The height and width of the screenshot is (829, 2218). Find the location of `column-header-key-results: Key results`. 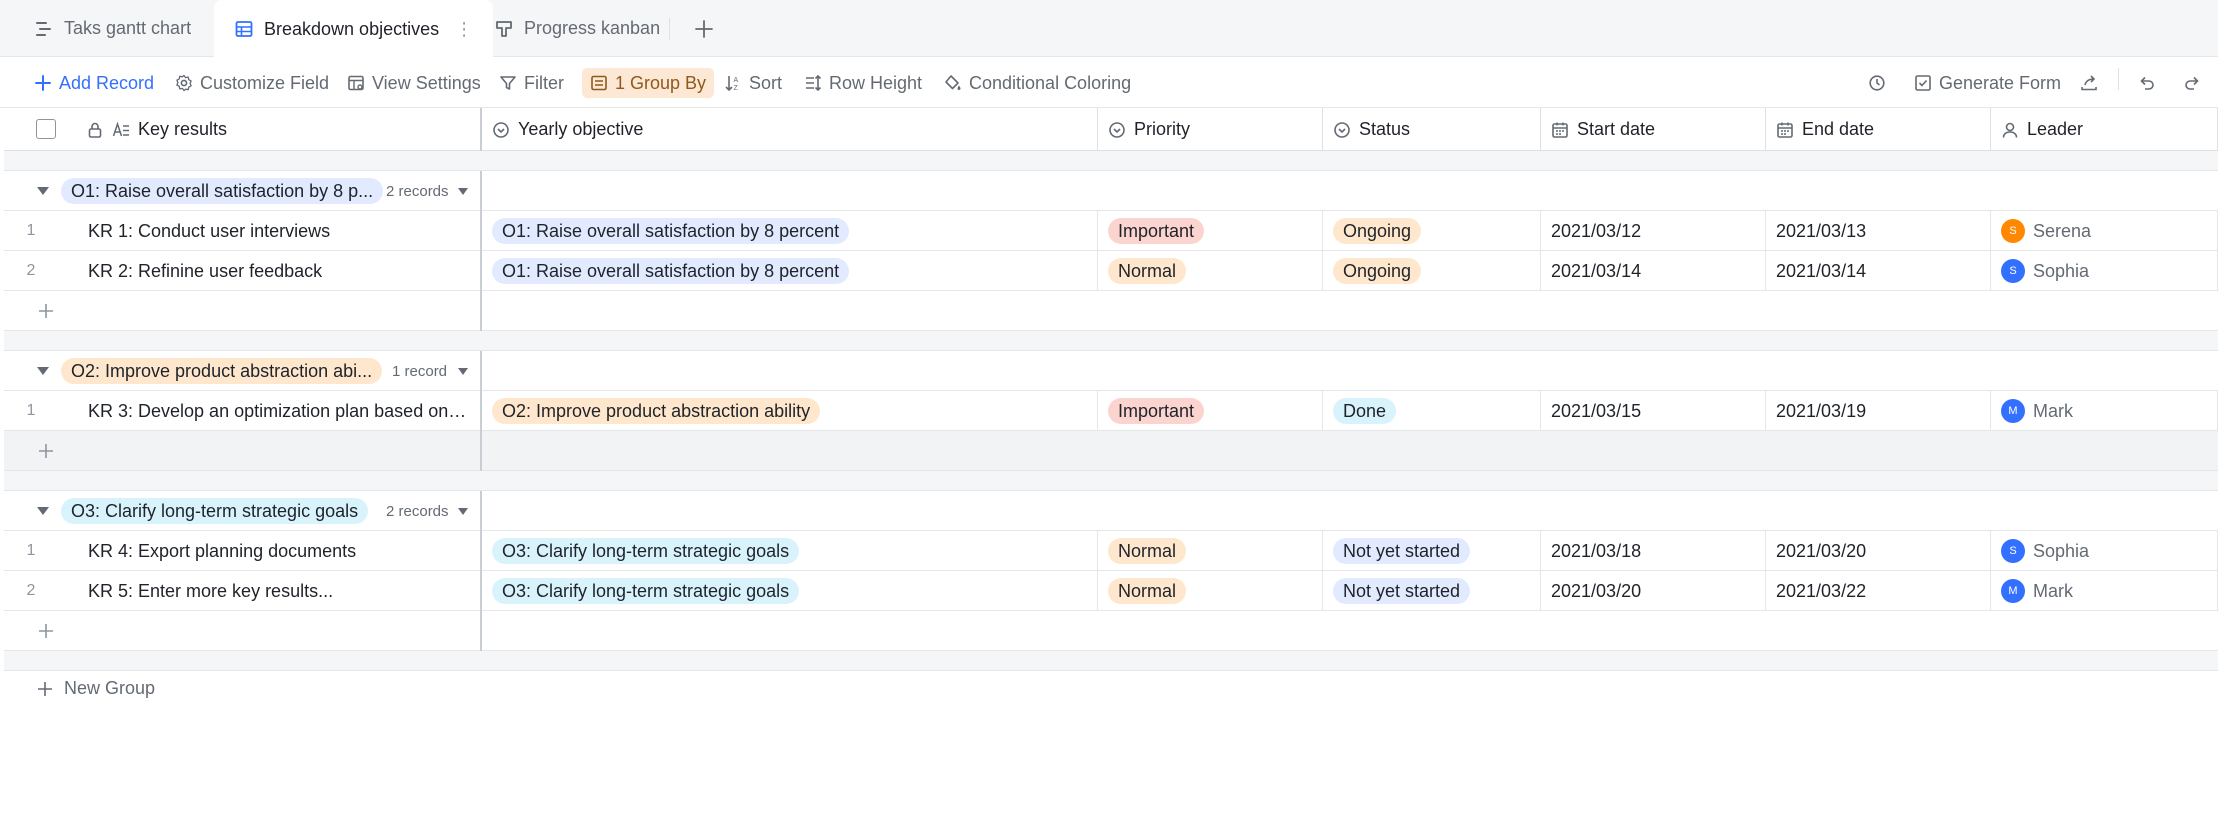

column-header-key-results: Key results is located at coordinates (243, 129).